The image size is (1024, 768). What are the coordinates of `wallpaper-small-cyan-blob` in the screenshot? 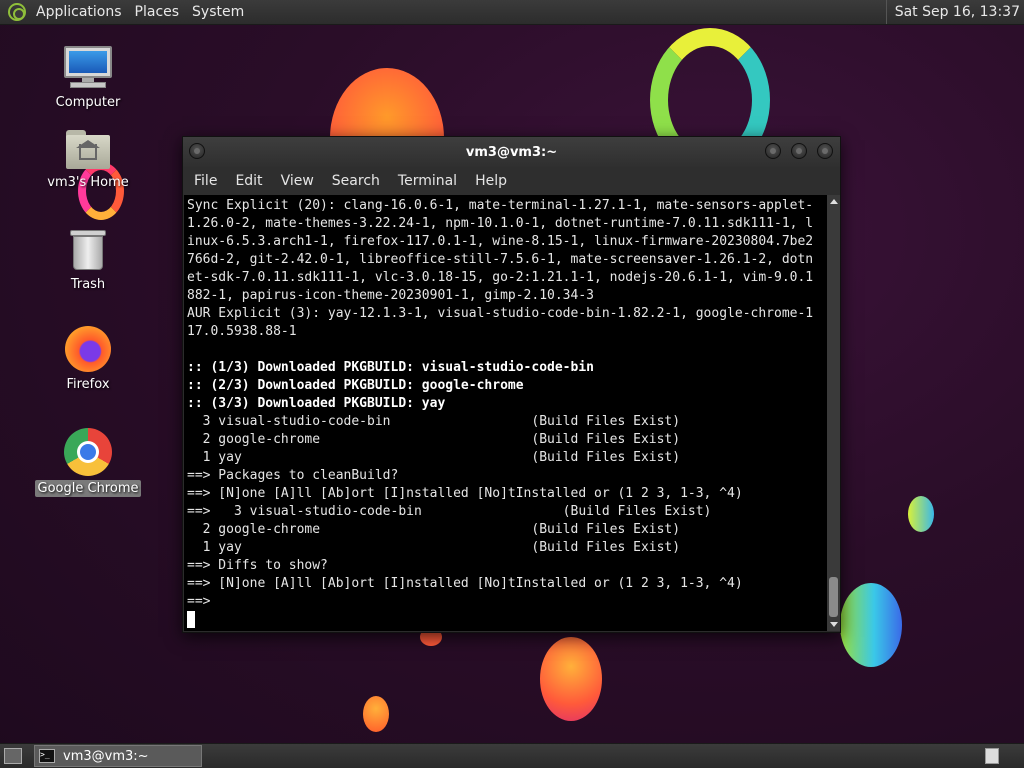 It's located at (921, 514).